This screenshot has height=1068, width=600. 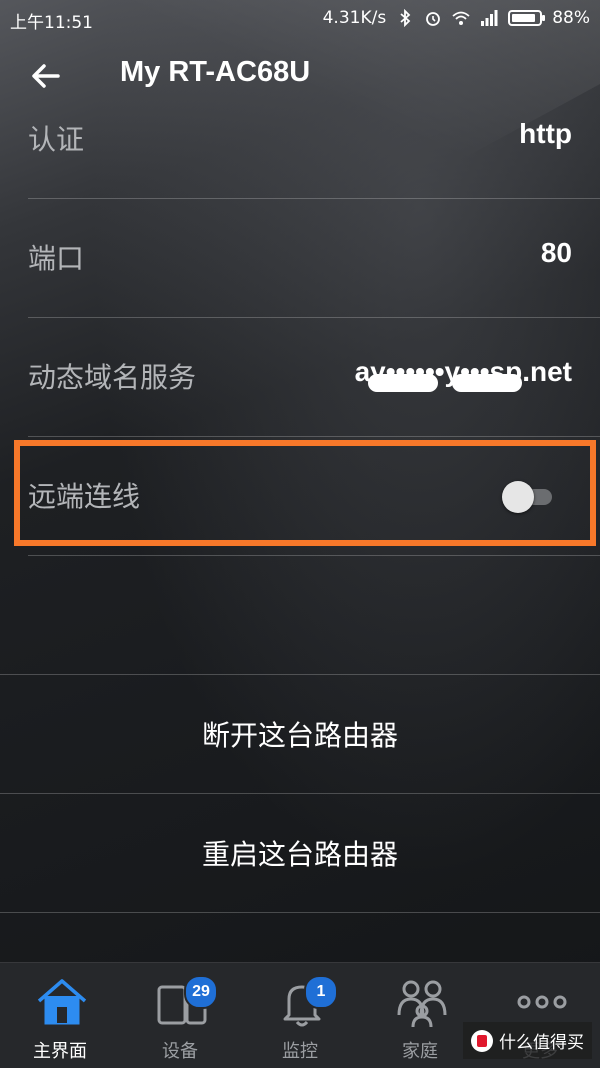 What do you see at coordinates (542, 1002) in the screenshot?
I see `more-icon` at bounding box center [542, 1002].